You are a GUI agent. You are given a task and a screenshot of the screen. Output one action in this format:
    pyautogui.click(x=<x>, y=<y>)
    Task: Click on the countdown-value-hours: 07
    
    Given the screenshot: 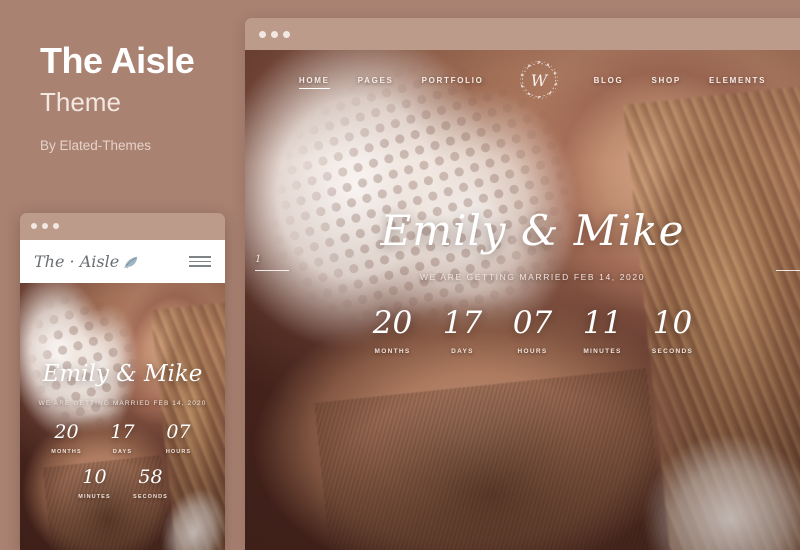 What is the action you would take?
    pyautogui.click(x=532, y=323)
    